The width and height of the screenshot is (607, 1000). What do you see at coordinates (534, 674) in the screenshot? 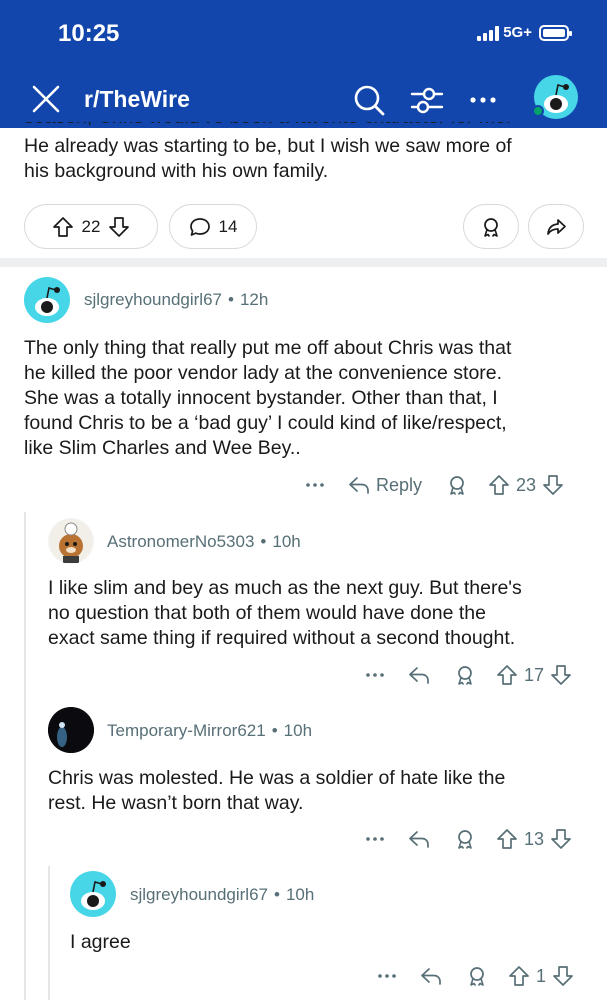
I see `vote-count: 17` at bounding box center [534, 674].